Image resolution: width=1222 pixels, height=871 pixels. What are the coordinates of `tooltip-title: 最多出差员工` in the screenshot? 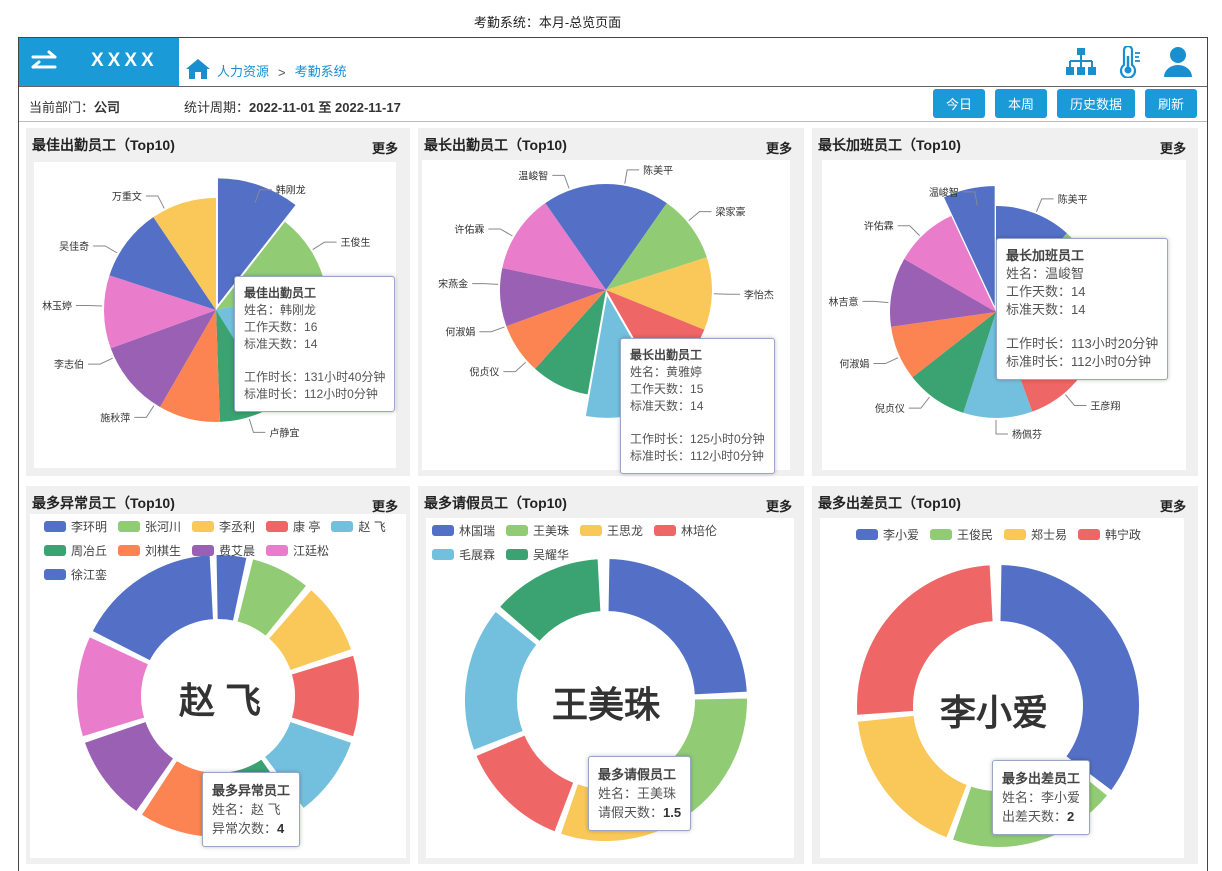 It's located at (1041, 778).